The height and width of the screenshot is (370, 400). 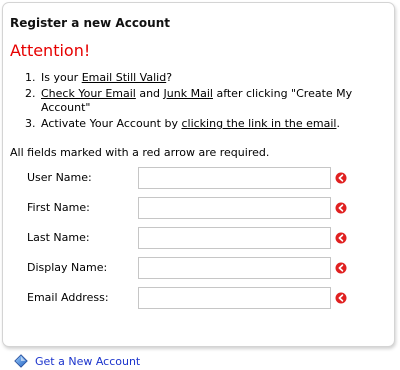 I want to click on form-row-first-name: First Name:, so click(x=192, y=208).